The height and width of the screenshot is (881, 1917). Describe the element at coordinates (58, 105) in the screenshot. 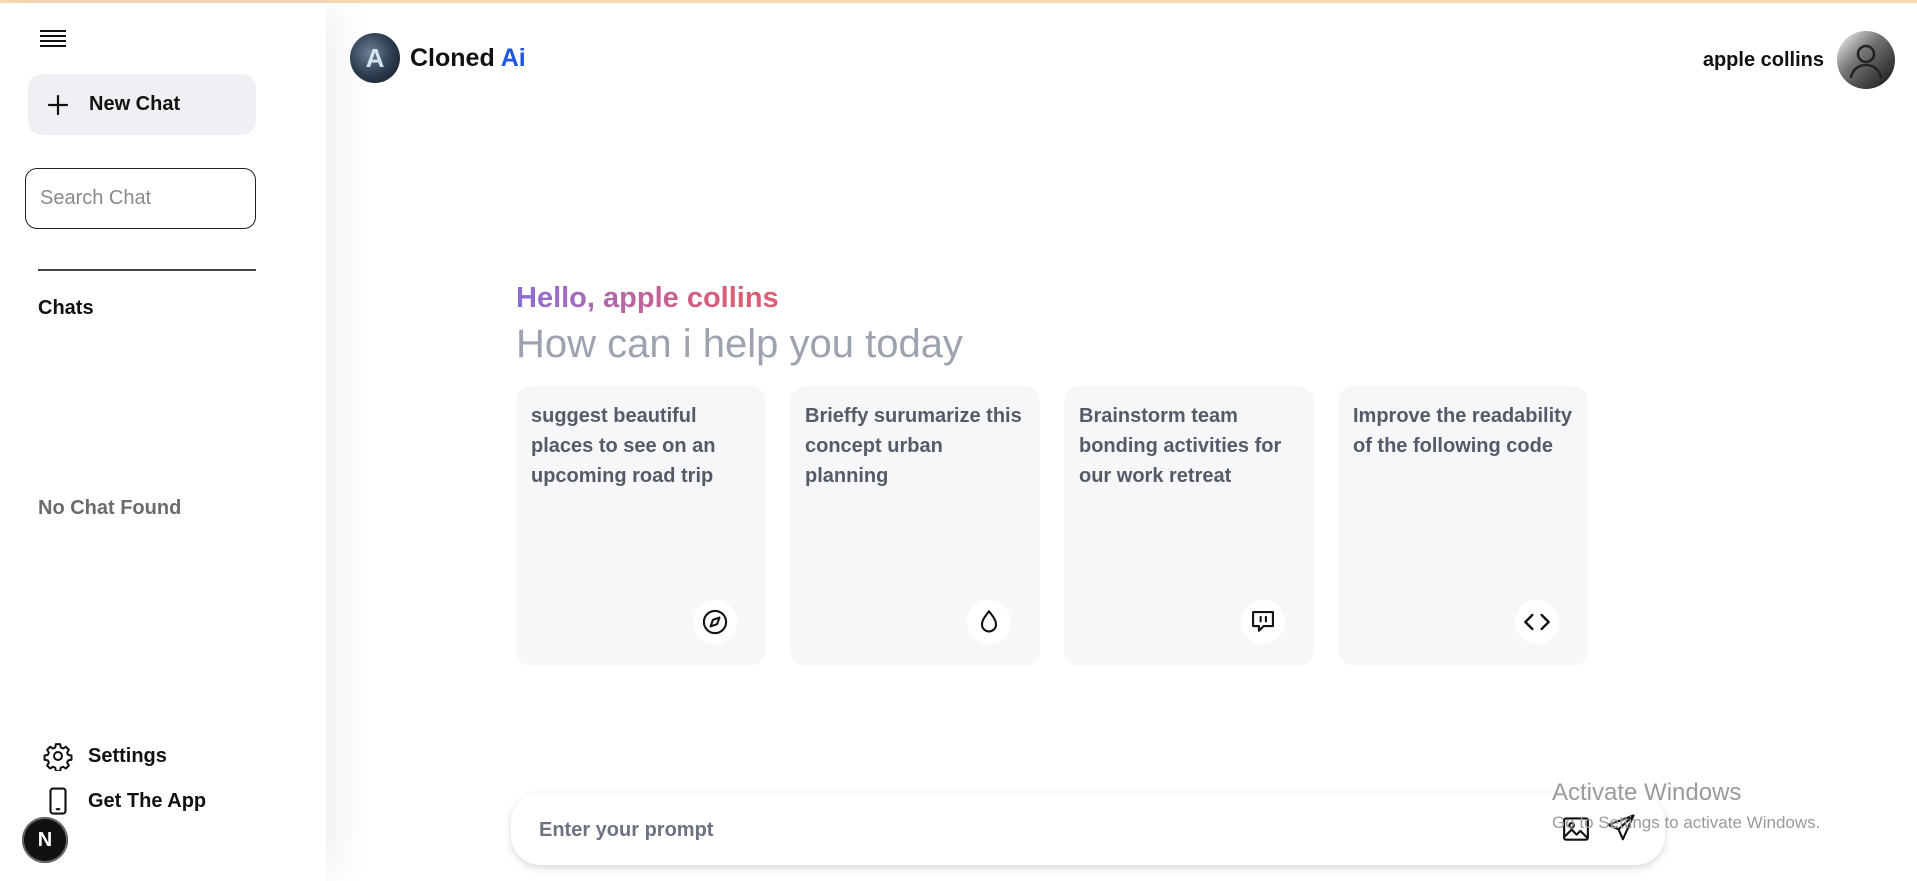

I see `plus-icon` at that location.